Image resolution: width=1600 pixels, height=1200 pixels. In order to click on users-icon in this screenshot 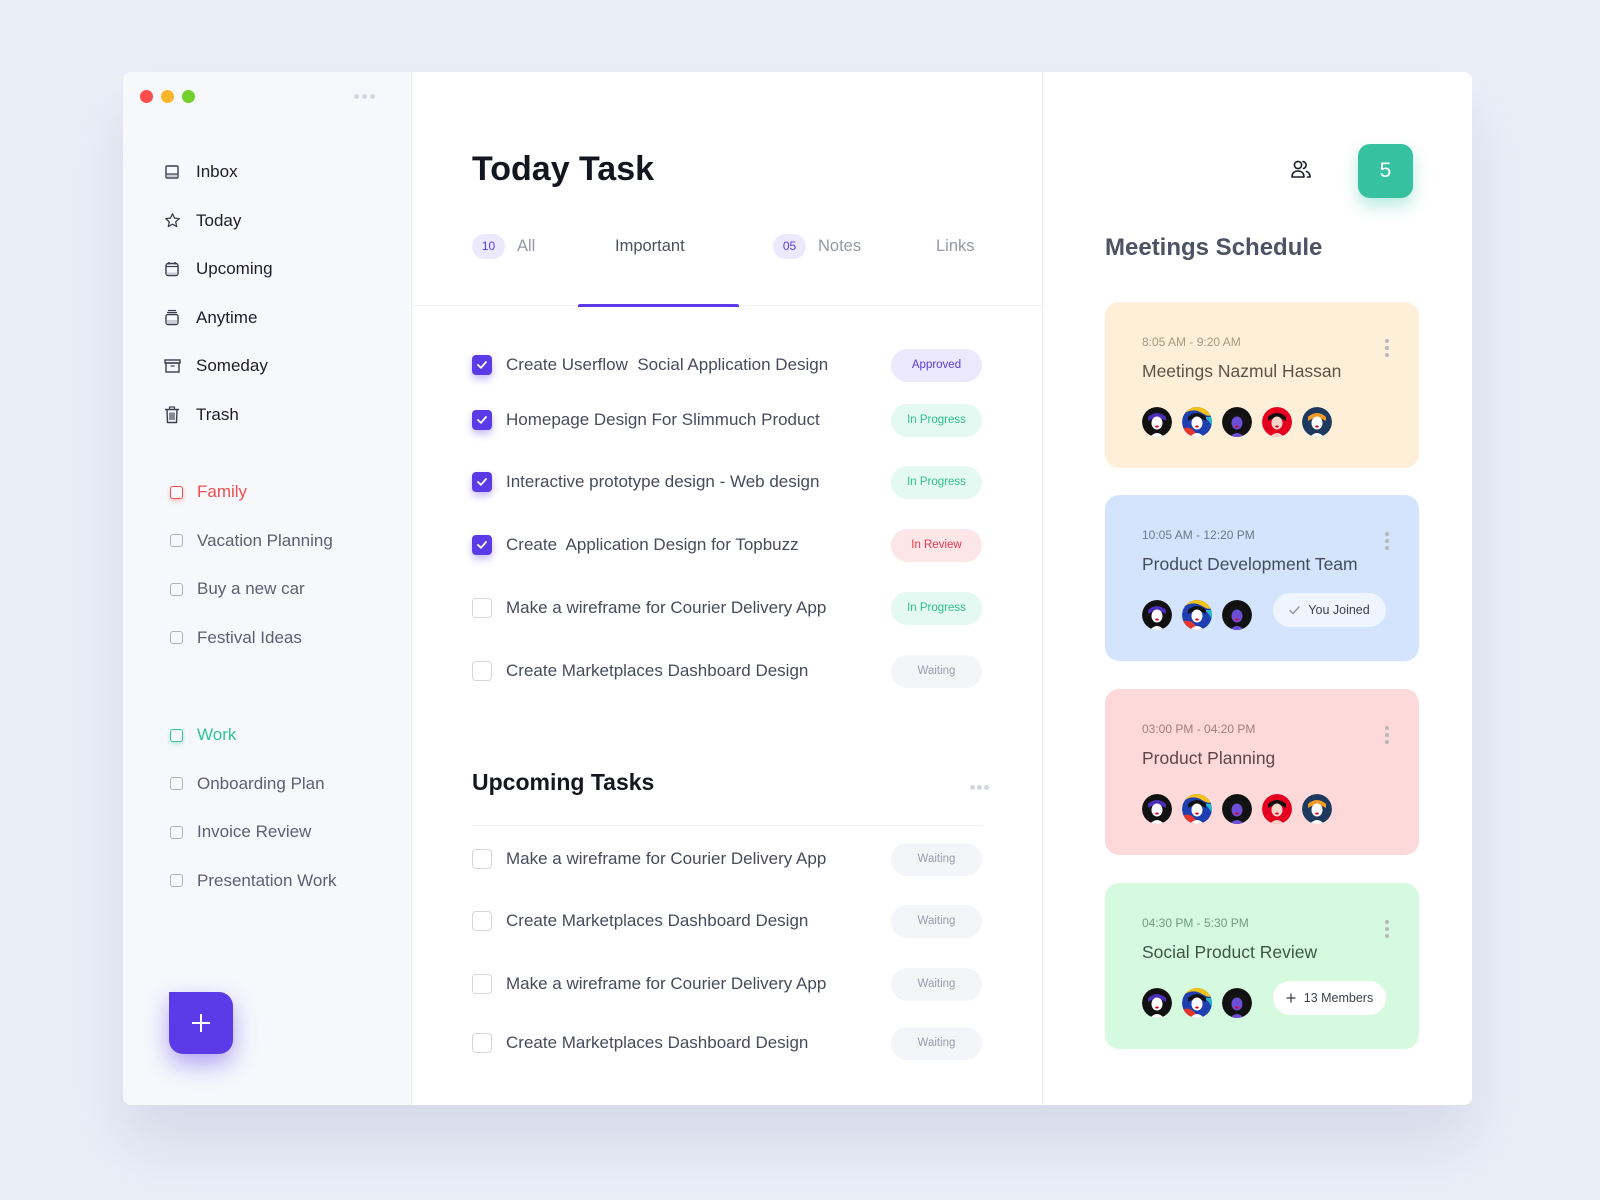, I will do `click(1301, 169)`.